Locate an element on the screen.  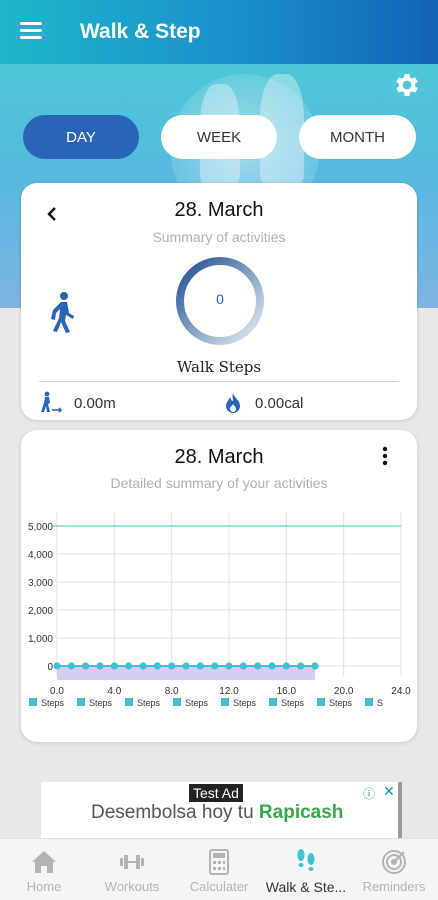
tab-day: DAY is located at coordinates (81, 137).